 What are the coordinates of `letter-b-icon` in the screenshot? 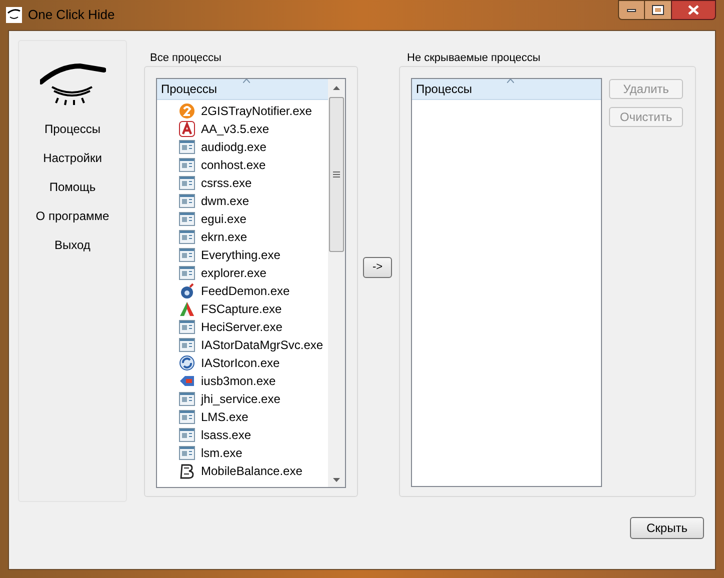 It's located at (187, 471).